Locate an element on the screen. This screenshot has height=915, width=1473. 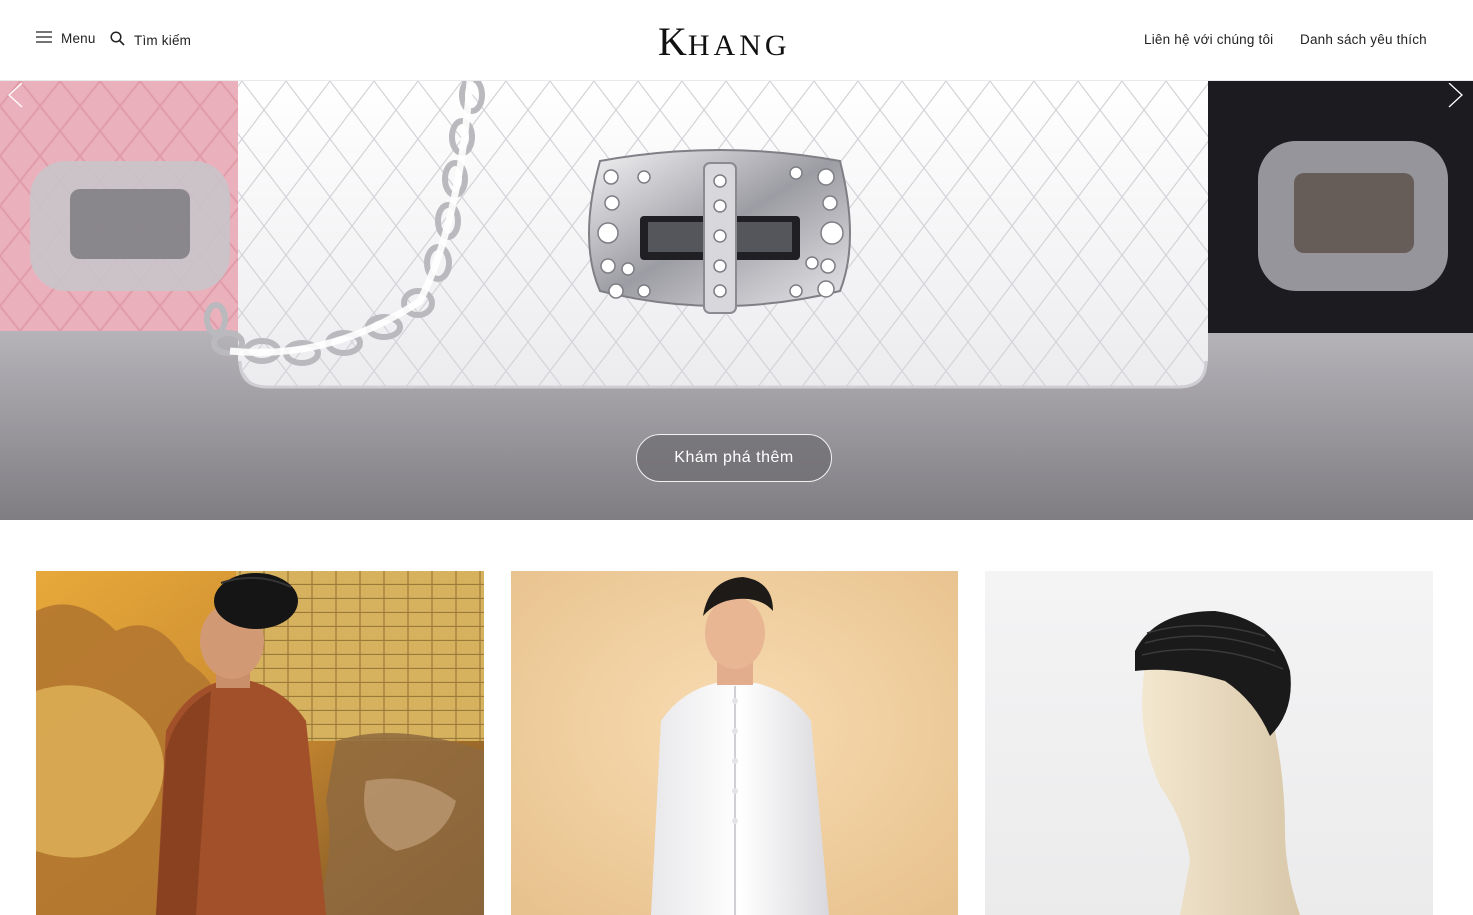
brand-logo: KHANG is located at coordinates (724, 42).